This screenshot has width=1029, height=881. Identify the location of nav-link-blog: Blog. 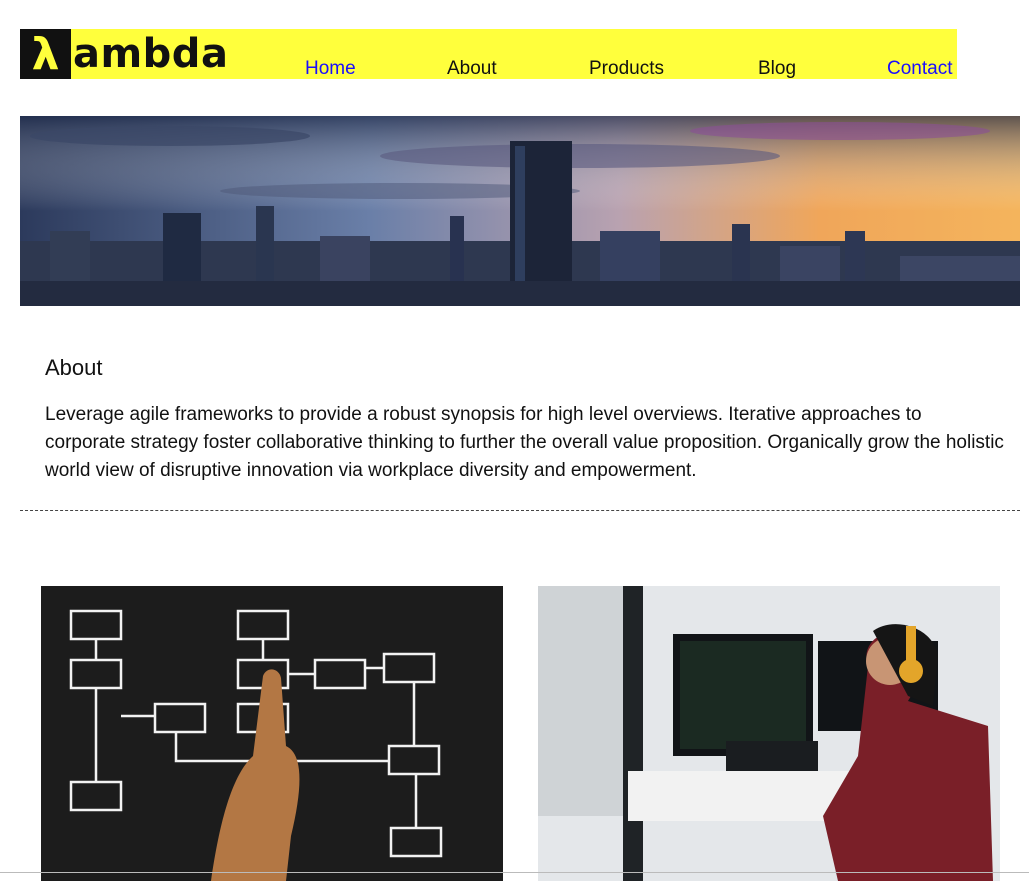
(777, 69).